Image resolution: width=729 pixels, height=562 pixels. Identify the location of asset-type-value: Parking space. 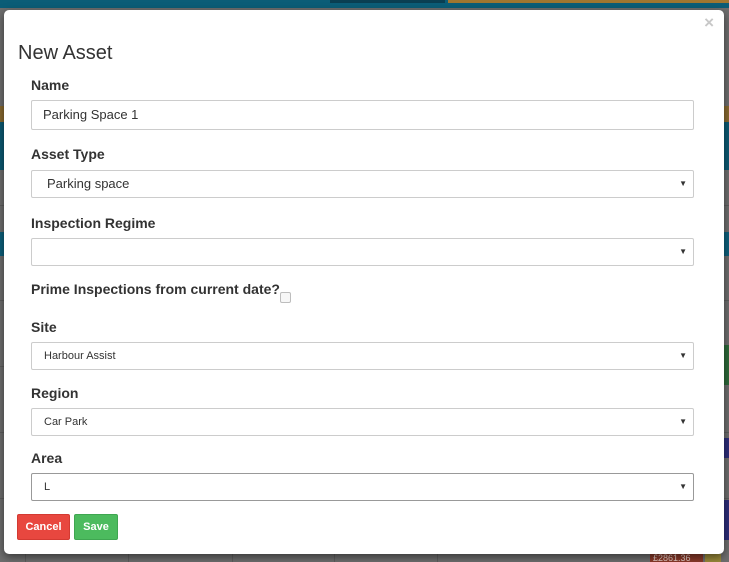
(88, 183).